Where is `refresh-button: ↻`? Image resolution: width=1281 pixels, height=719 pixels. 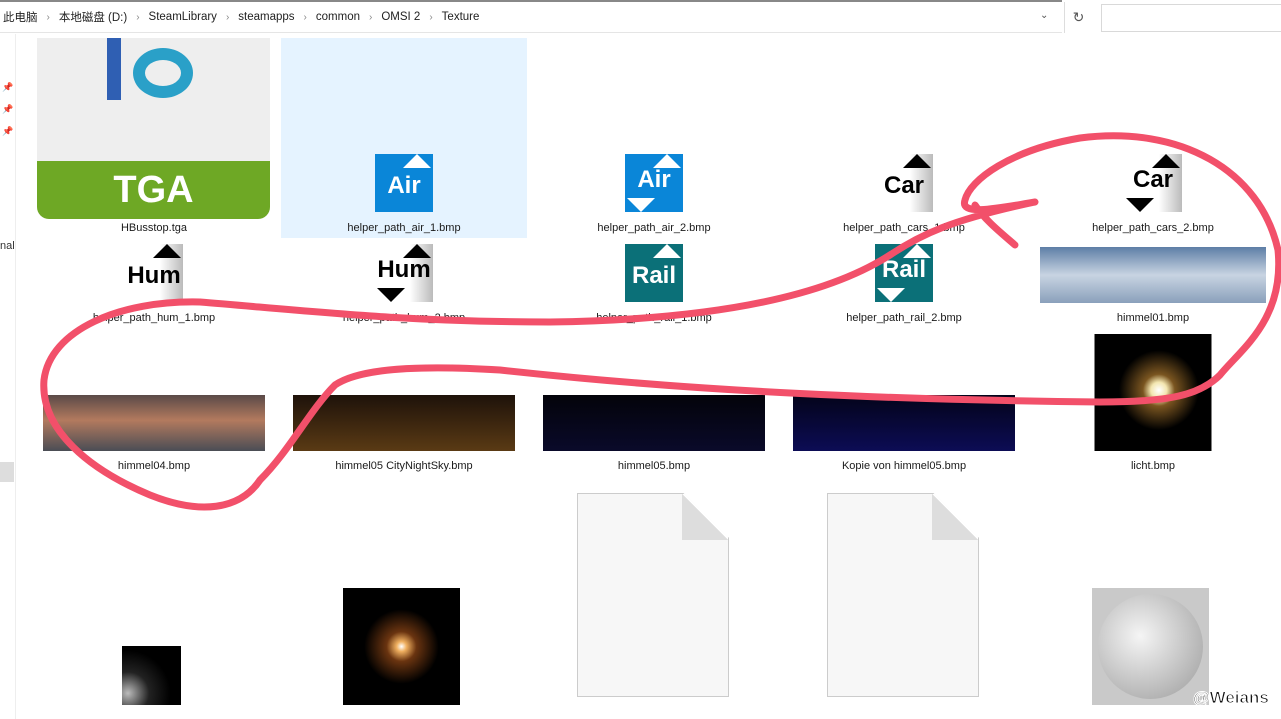 refresh-button: ↻ is located at coordinates (1078, 17).